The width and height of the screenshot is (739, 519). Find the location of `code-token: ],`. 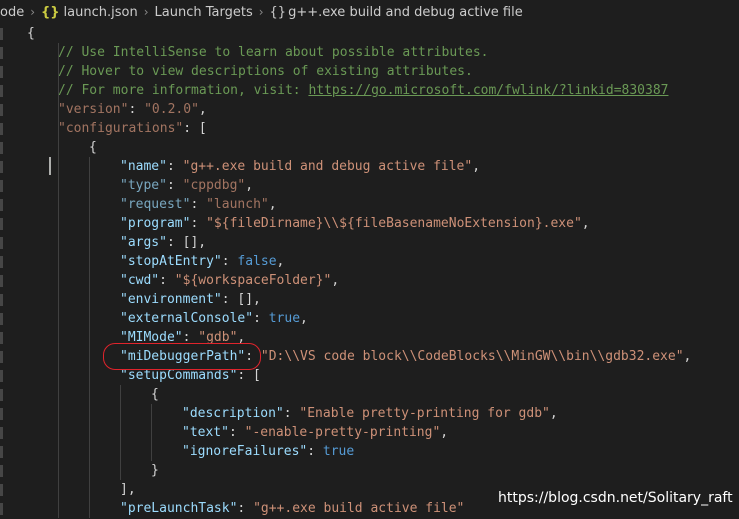

code-token: ], is located at coordinates (128, 489).